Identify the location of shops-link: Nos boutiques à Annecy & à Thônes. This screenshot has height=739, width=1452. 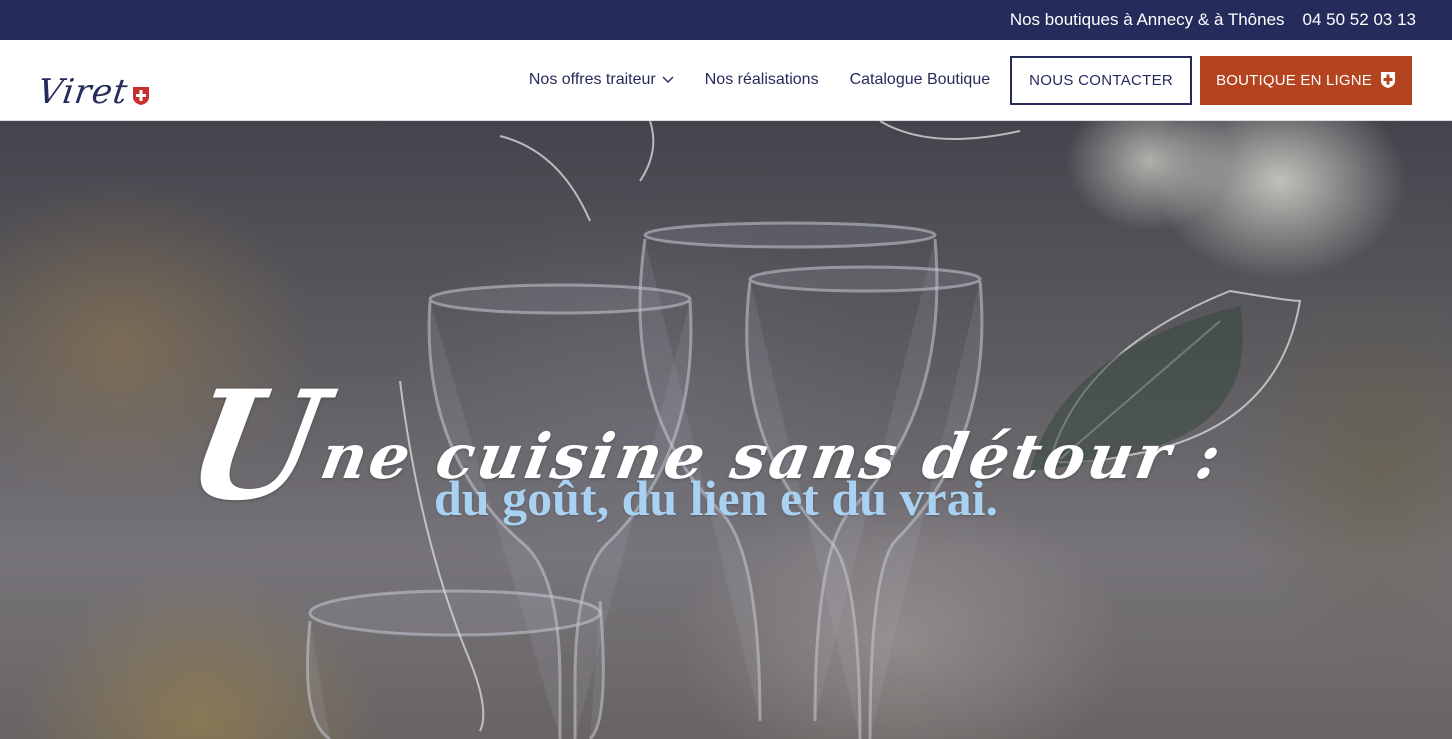
(1147, 20).